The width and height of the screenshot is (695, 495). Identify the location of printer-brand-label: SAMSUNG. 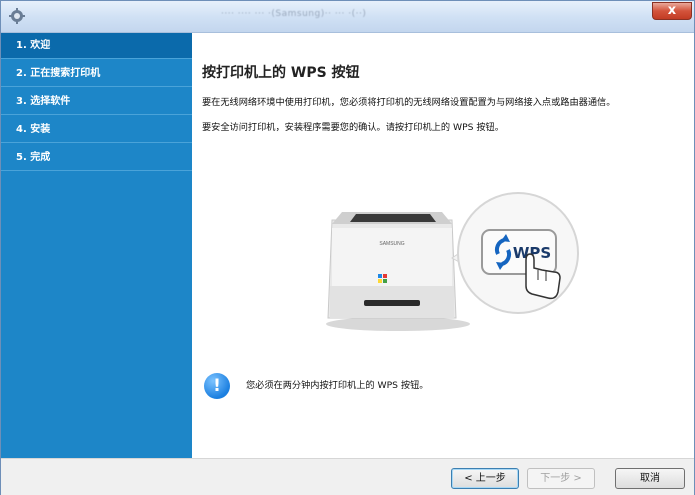
(391, 244).